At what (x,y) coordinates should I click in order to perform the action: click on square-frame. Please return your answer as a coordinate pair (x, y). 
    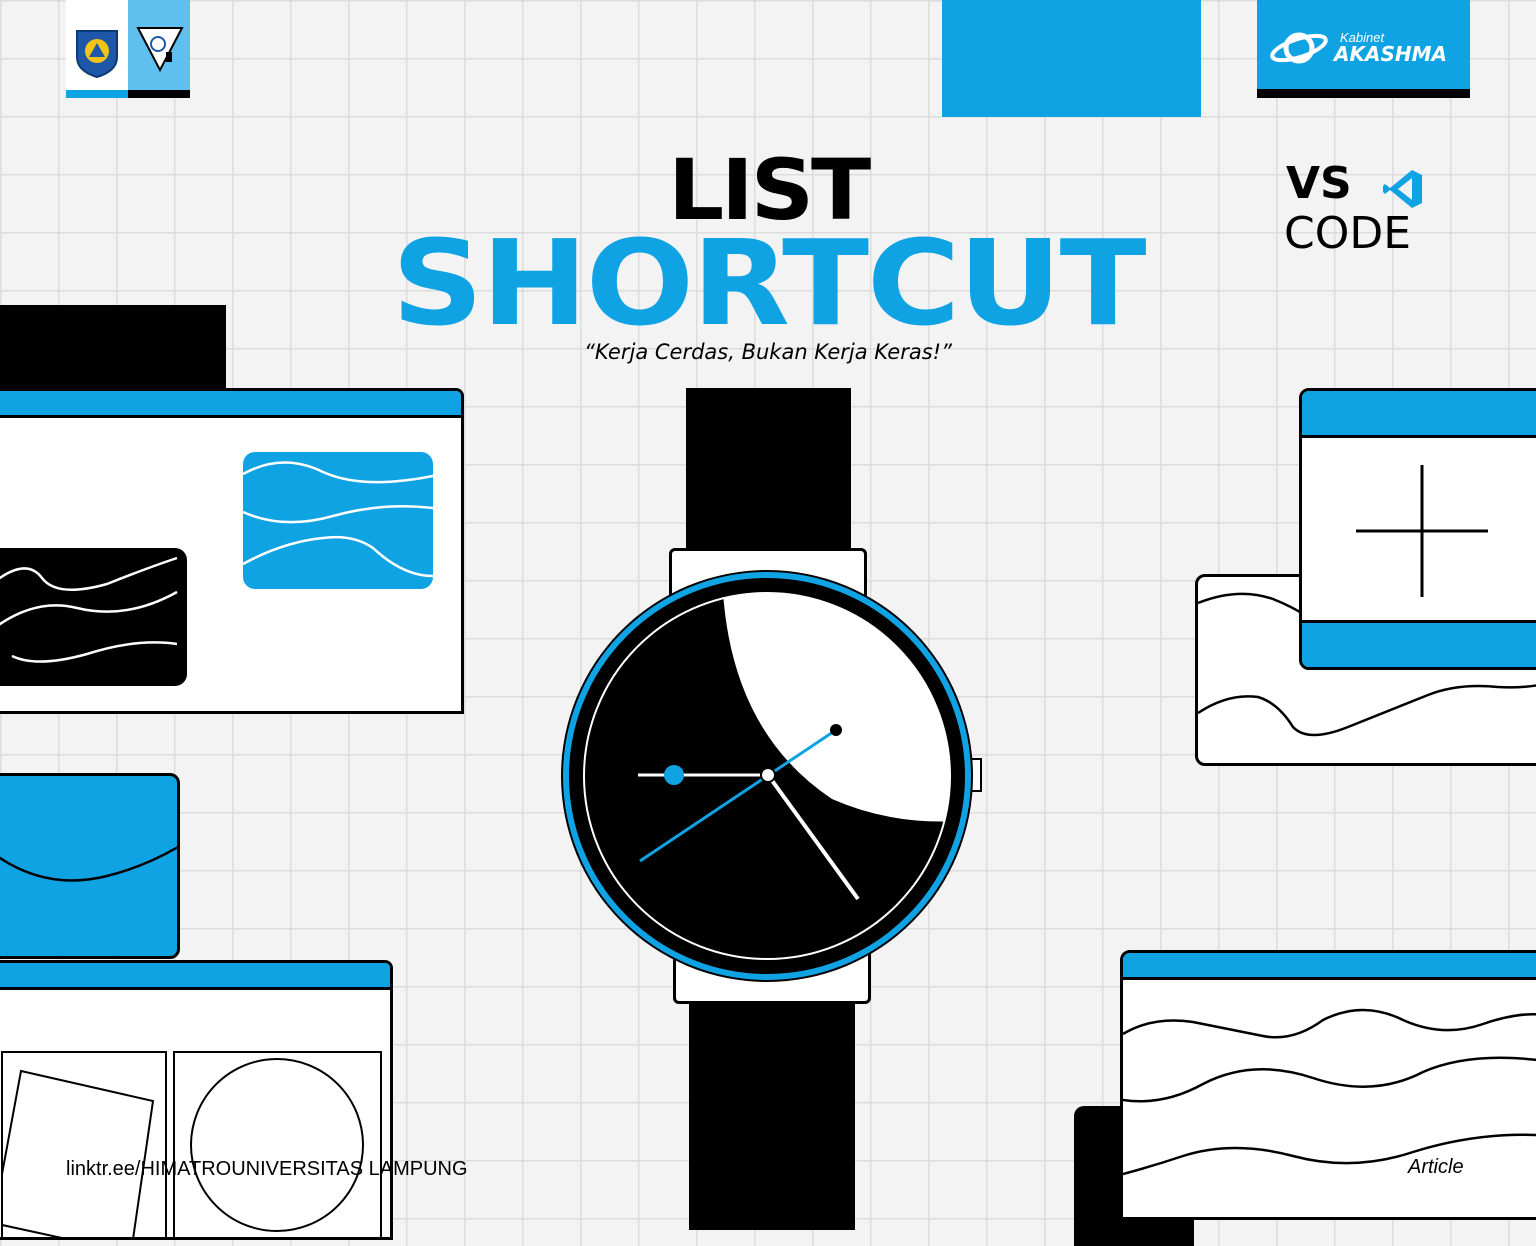
    Looking at the image, I should click on (83, 1144).